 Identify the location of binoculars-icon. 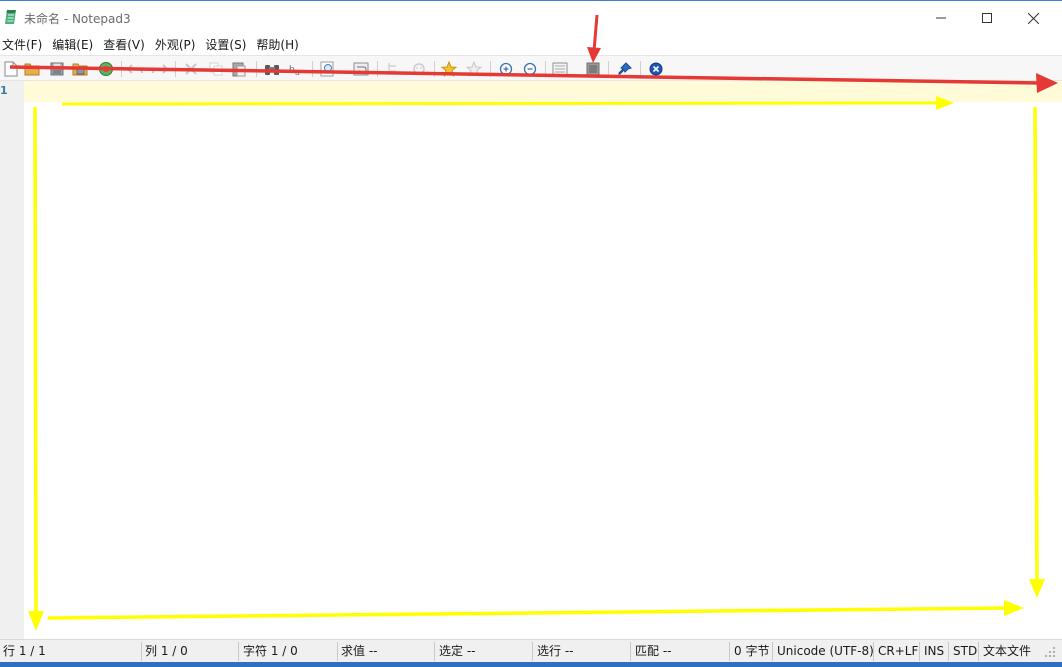
(272, 70).